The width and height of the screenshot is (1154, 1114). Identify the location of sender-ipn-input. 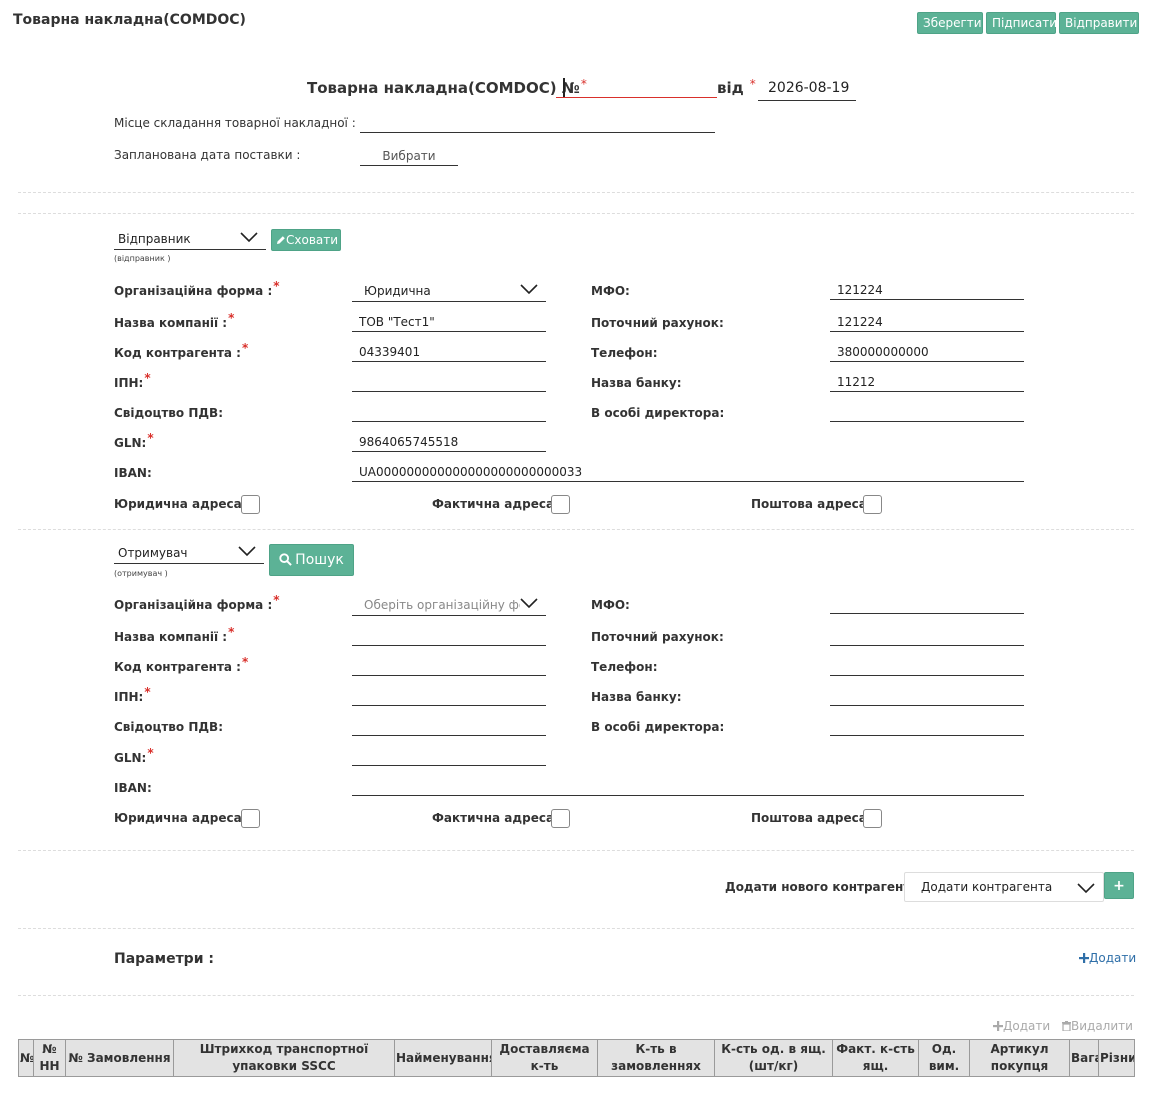
(449, 382).